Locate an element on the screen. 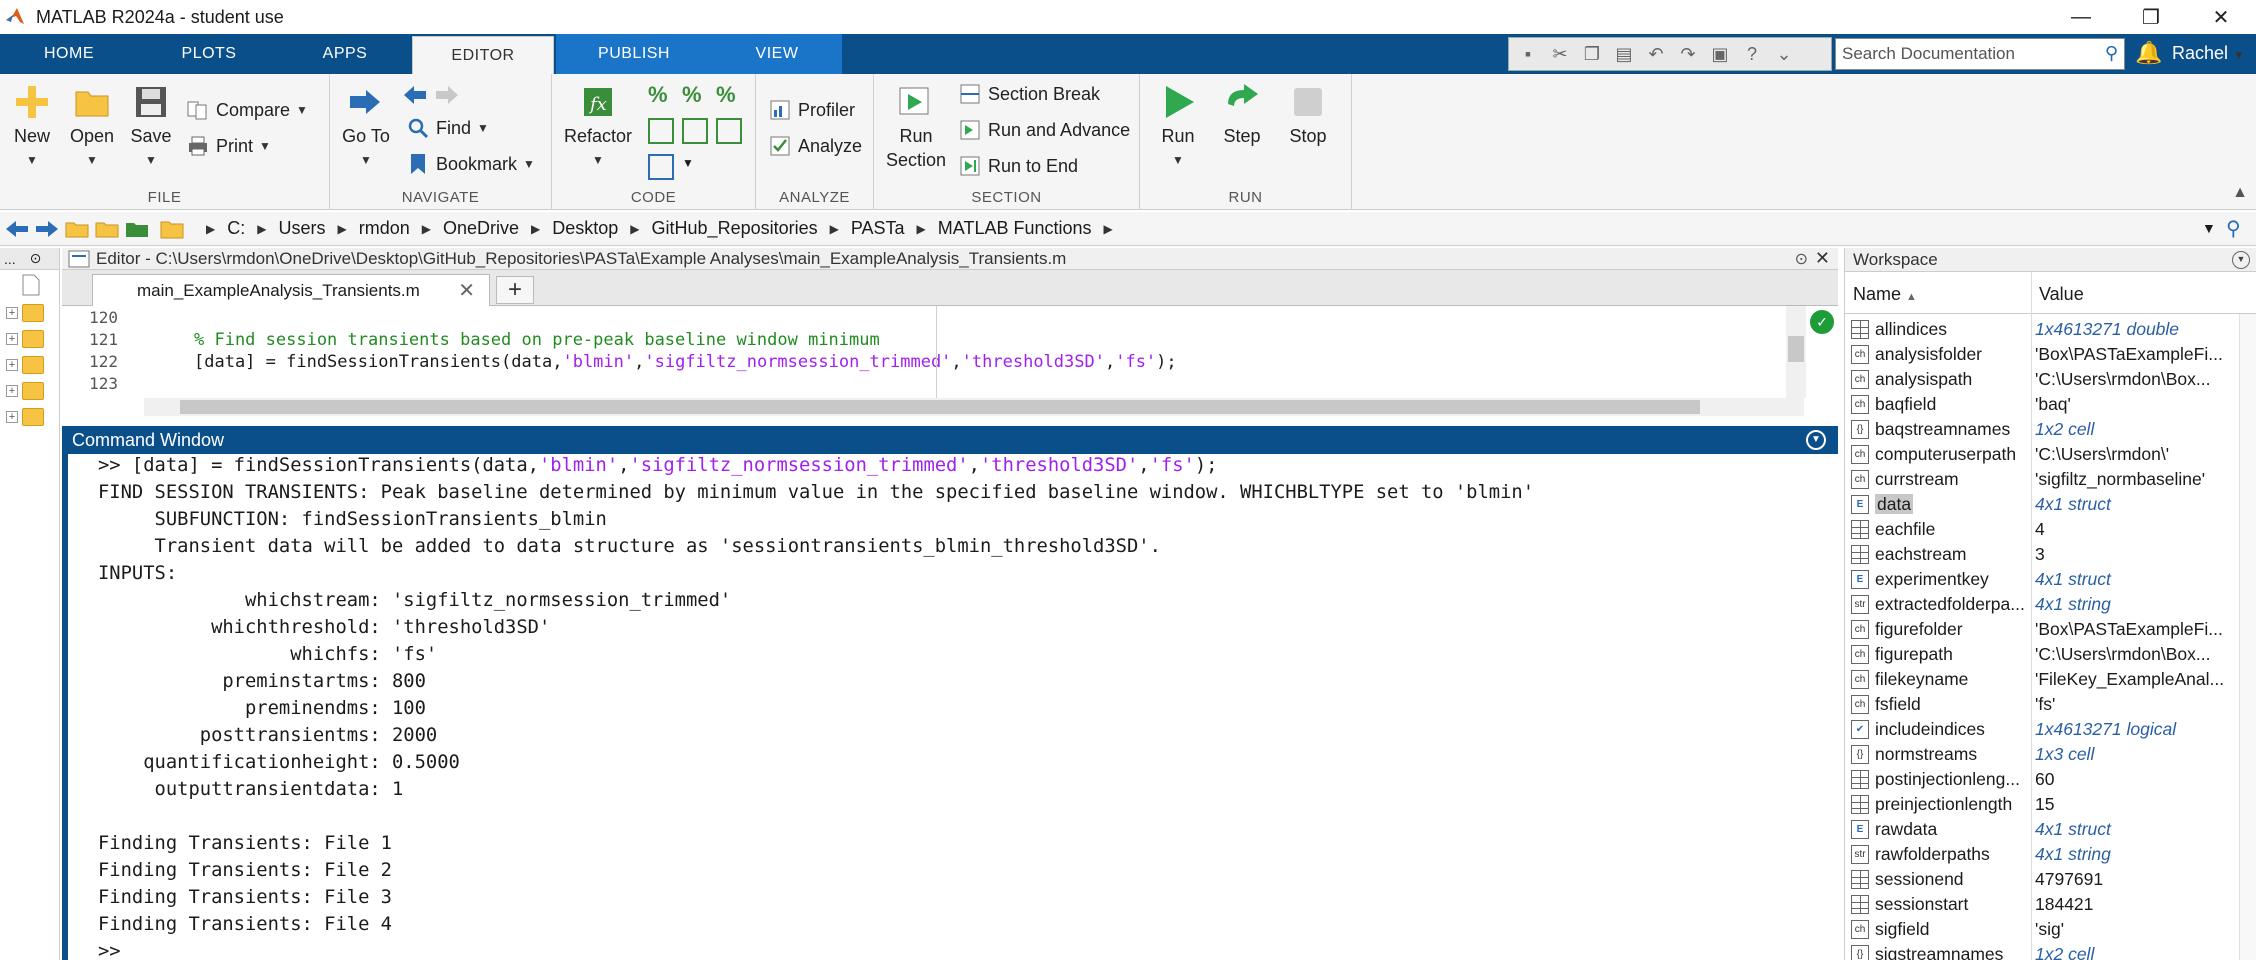 The height and width of the screenshot is (960, 2256). workspace-variable-row: {} baqstreamnames 1x2 cell is located at coordinates (2050, 429).